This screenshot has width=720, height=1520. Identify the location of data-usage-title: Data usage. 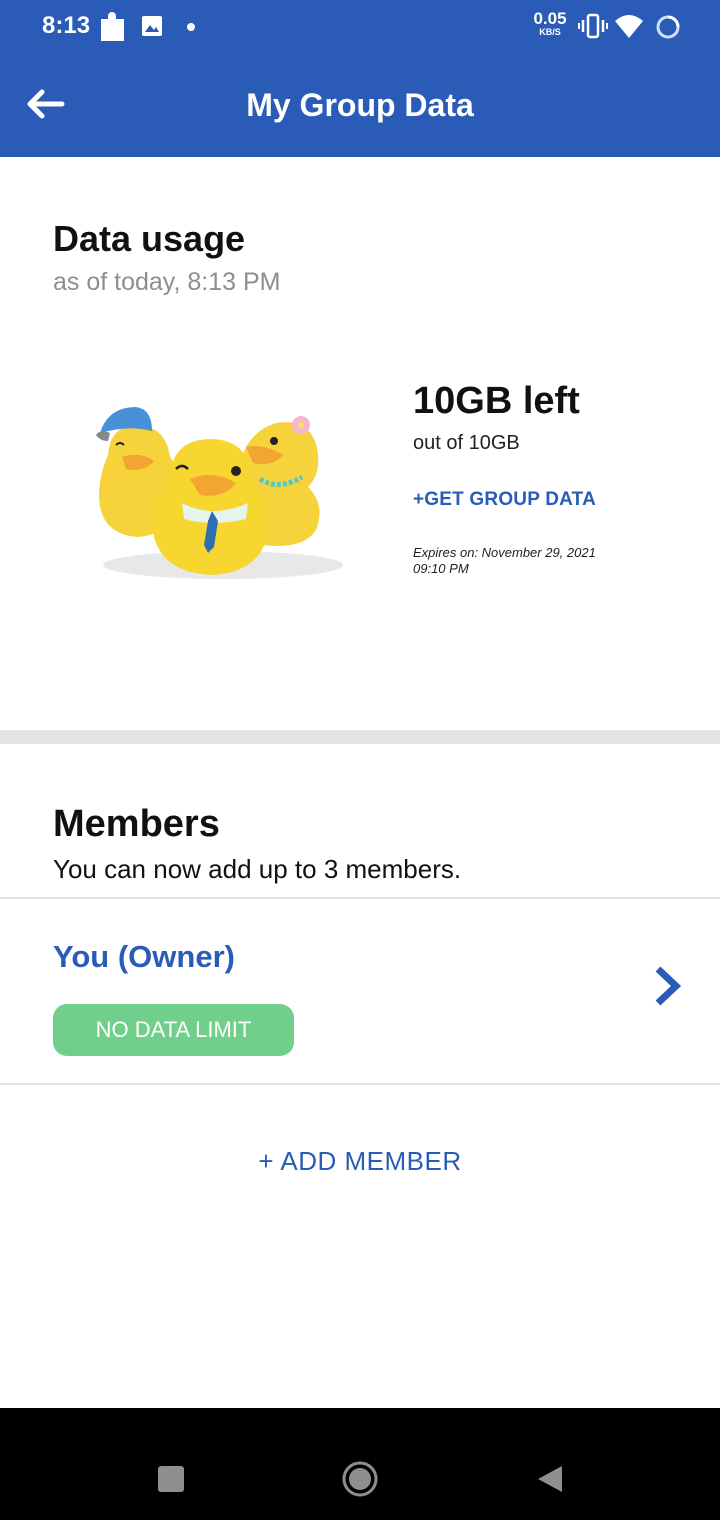
(149, 238).